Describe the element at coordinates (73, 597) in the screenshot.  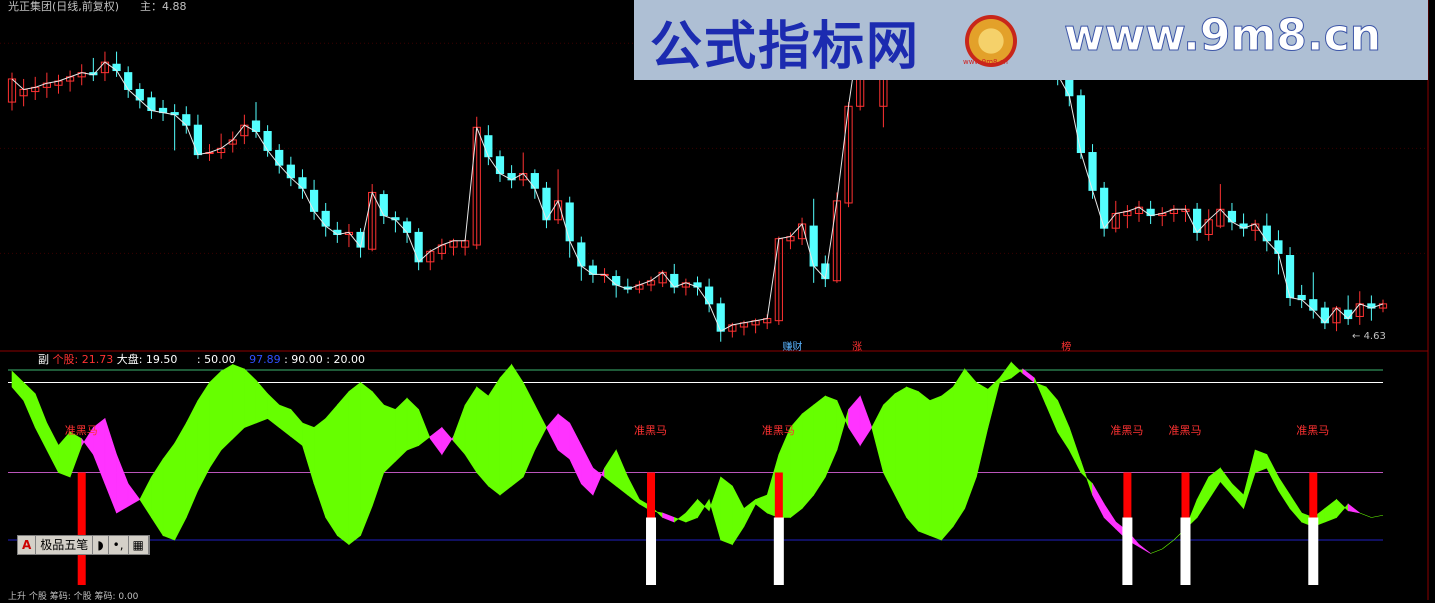
I see `footer-readout: 上升 个股 筹码: 个股 筹码: 0.00` at that location.